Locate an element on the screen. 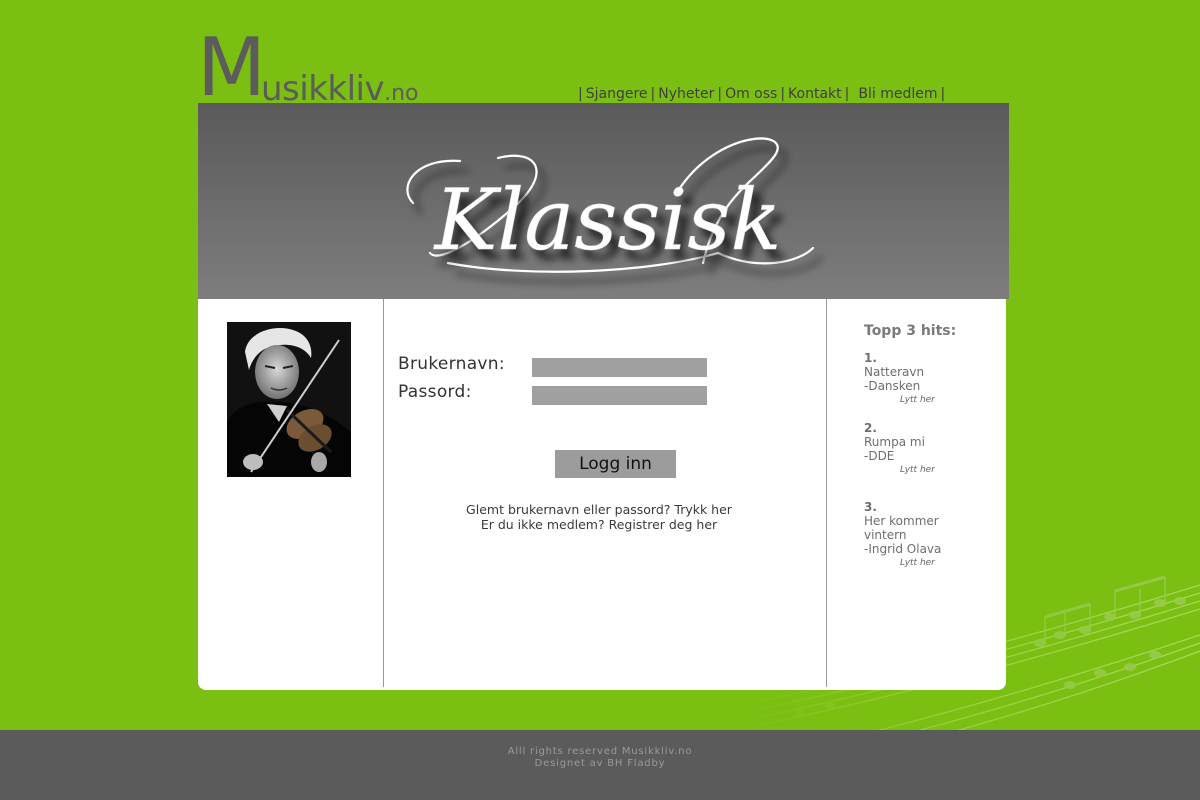  hit-rank: 2. is located at coordinates (870, 428).